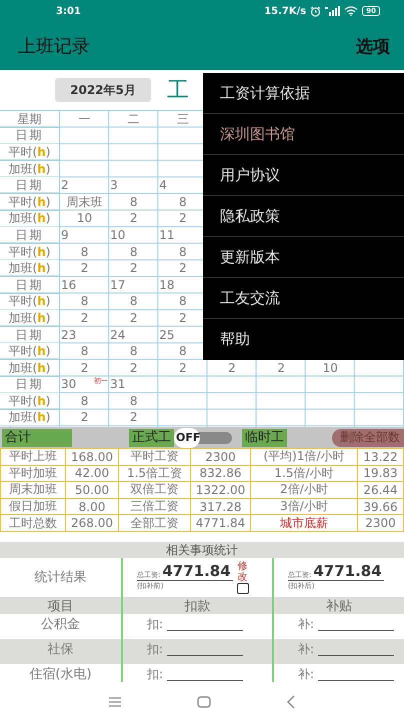 This screenshot has height=720, width=404. What do you see at coordinates (65, 186) in the screenshot?
I see `date-number: 2` at bounding box center [65, 186].